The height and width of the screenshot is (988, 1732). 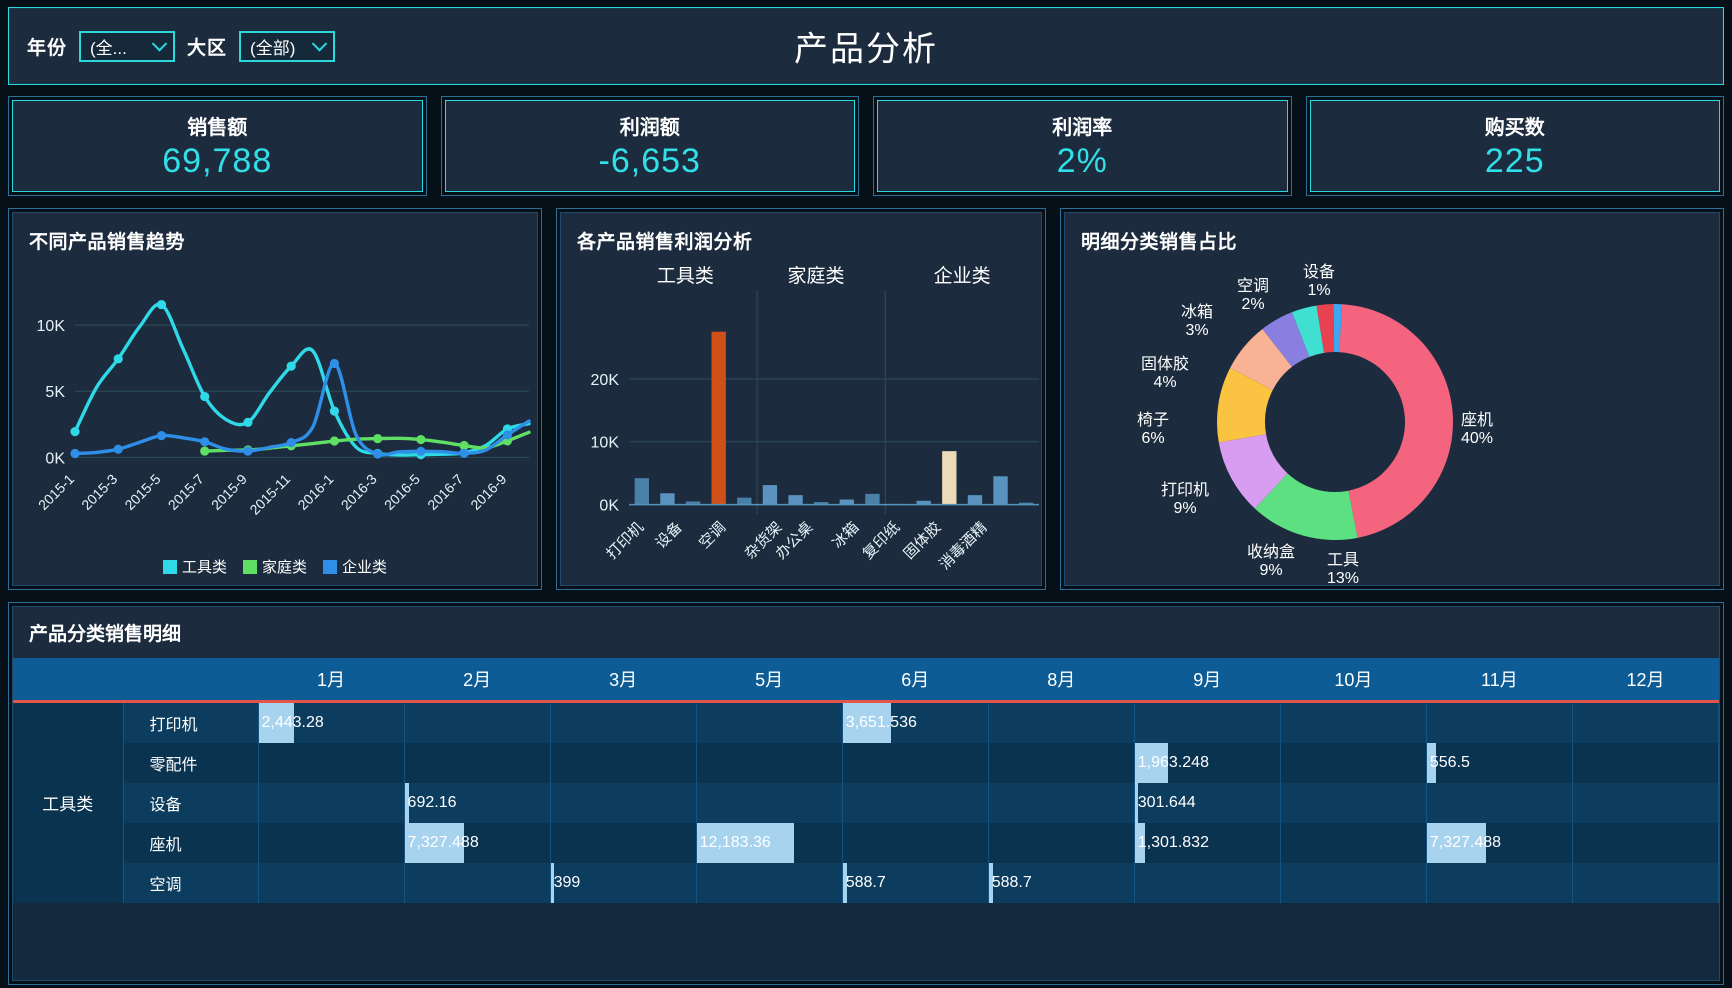 I want to click on pie-slice-name: 座机, so click(x=1477, y=420).